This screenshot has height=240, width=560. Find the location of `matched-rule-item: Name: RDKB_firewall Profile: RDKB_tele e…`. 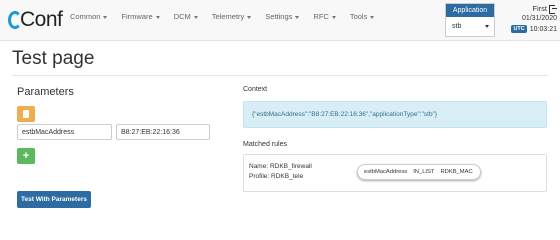

matched-rule-item: Name: RDKB_firewall Profile: RDKB_tele e… is located at coordinates (395, 173).